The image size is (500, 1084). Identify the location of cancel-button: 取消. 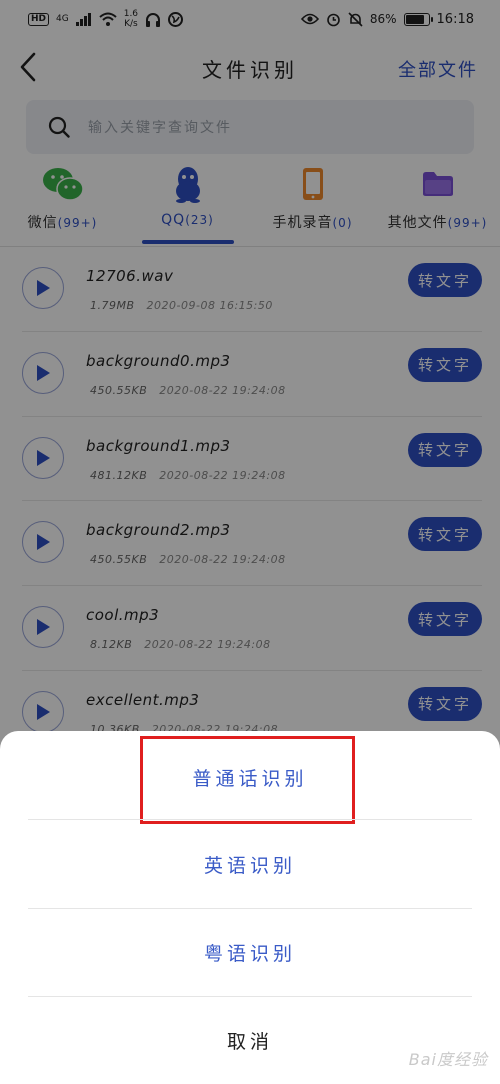
(250, 1040).